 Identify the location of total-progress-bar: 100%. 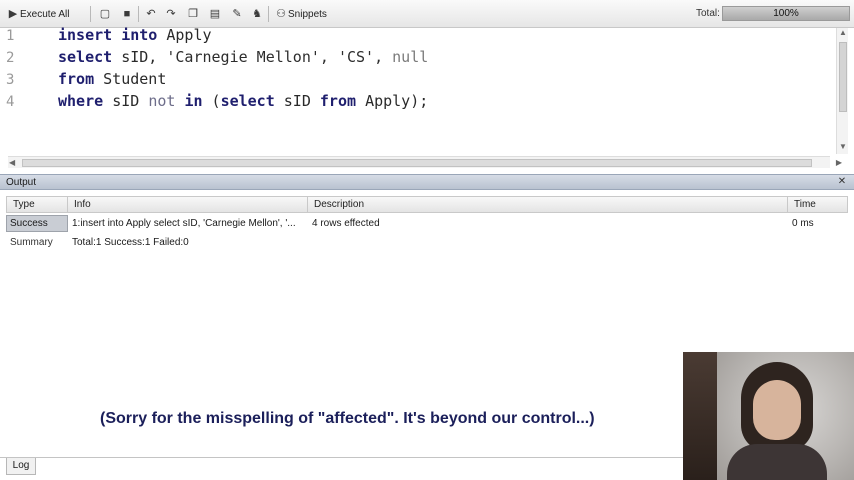
(786, 13).